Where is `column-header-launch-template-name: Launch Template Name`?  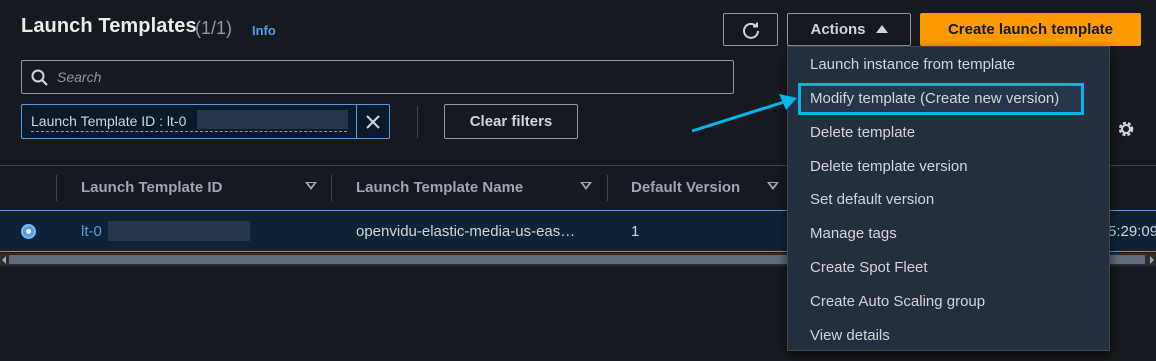
column-header-launch-template-name: Launch Template Name is located at coordinates (439, 187).